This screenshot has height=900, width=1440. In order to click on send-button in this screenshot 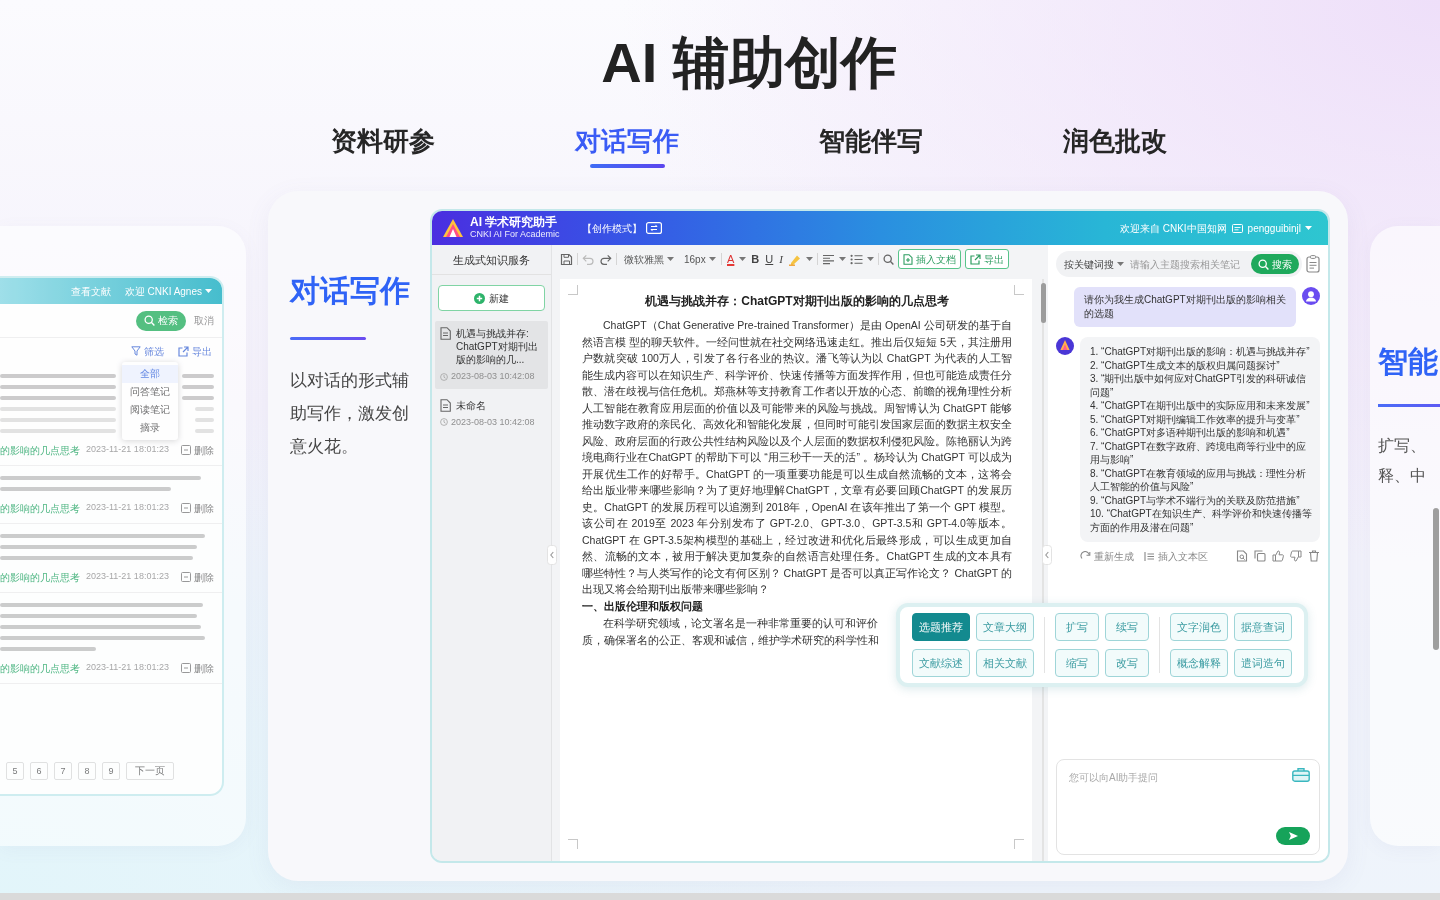, I will do `click(1293, 836)`.